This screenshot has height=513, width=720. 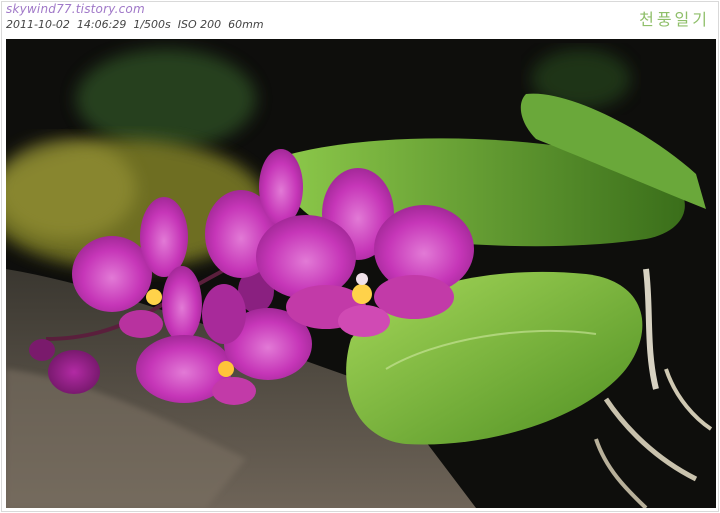 What do you see at coordinates (75, 9) in the screenshot?
I see `site-url: skywind77.tistory.com` at bounding box center [75, 9].